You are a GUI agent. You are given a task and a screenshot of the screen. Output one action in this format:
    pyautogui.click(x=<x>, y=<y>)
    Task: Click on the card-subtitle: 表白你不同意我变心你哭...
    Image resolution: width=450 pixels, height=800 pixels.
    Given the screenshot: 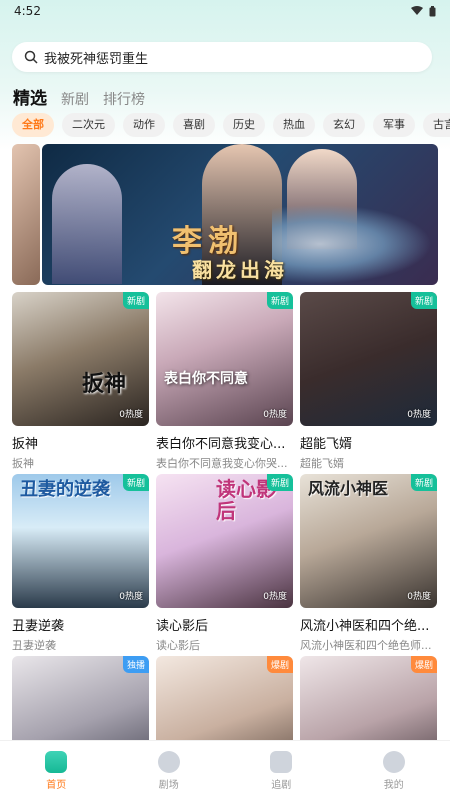 What is the action you would take?
    pyautogui.click(x=222, y=463)
    